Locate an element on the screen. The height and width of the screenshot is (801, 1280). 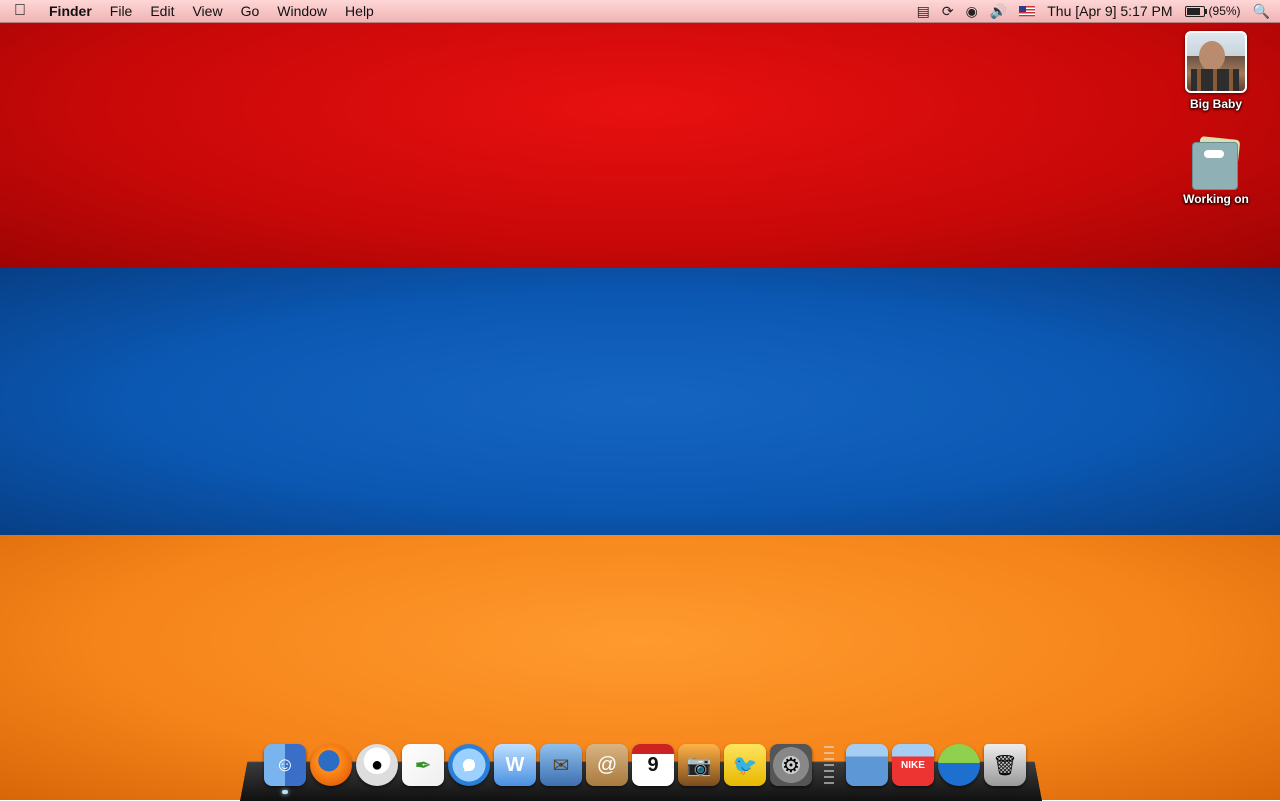
trash-icon: 🗑 is located at coordinates (1005, 765).